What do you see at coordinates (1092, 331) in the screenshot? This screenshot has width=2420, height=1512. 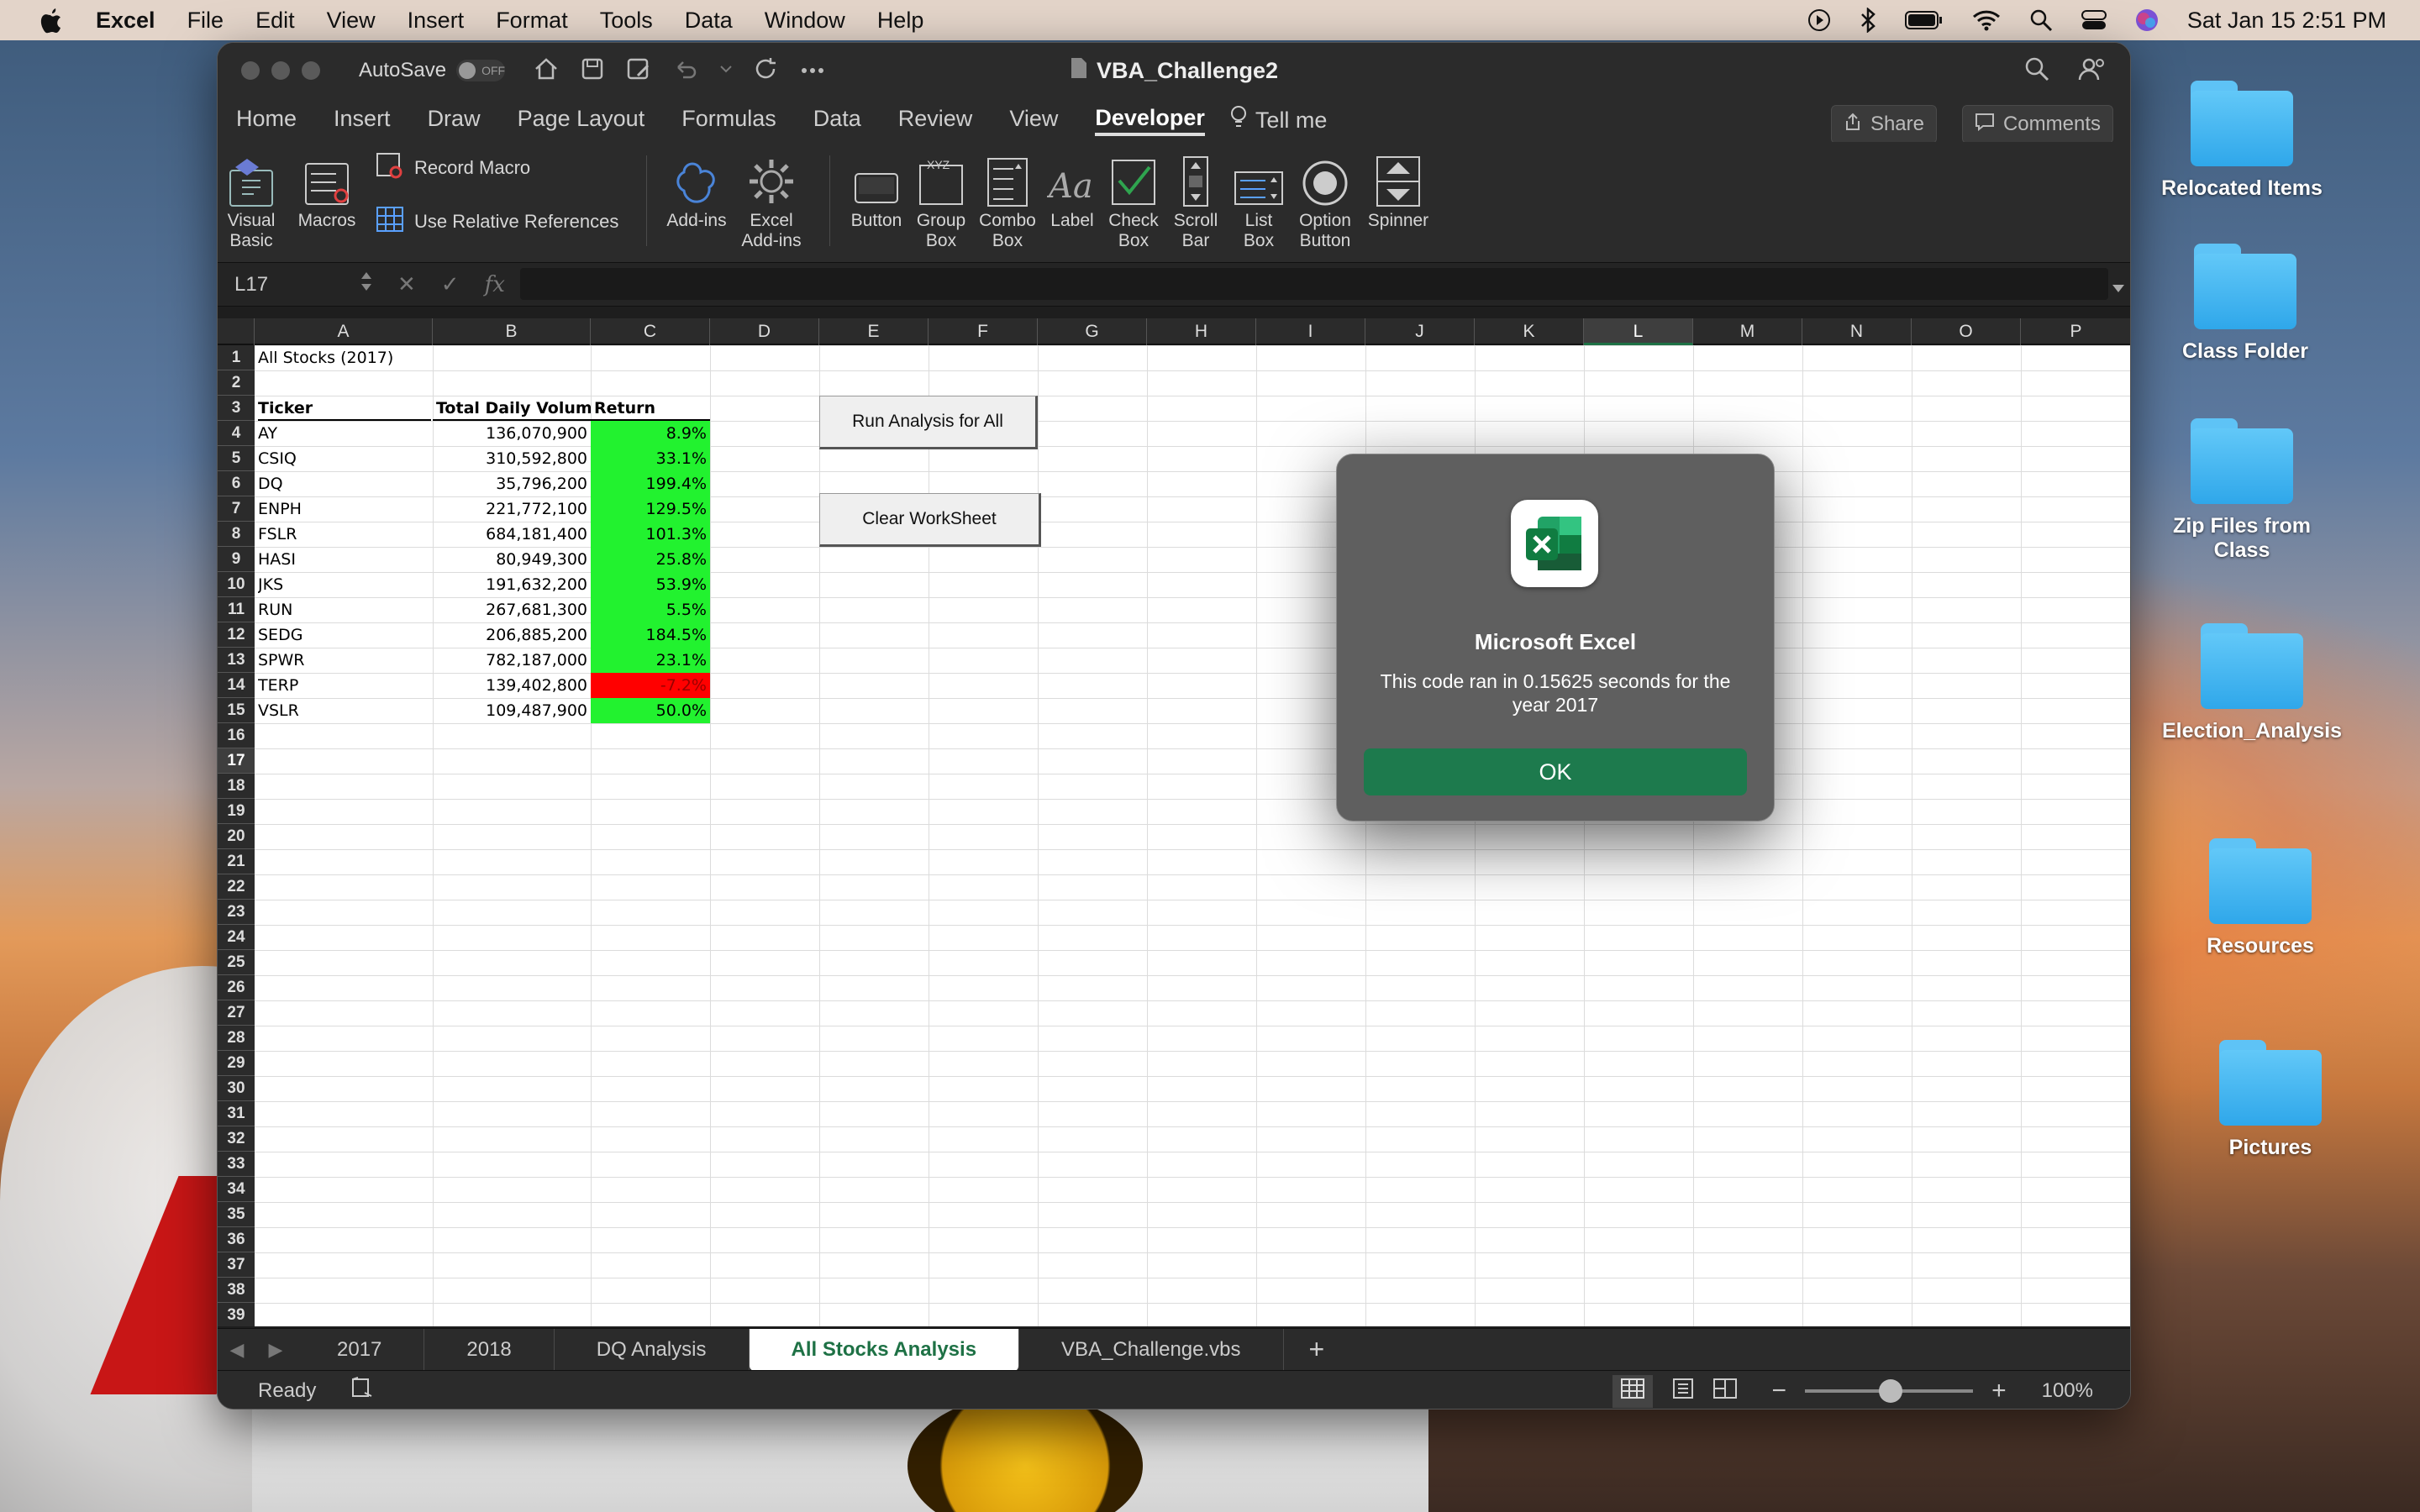 I see `column-header: G` at bounding box center [1092, 331].